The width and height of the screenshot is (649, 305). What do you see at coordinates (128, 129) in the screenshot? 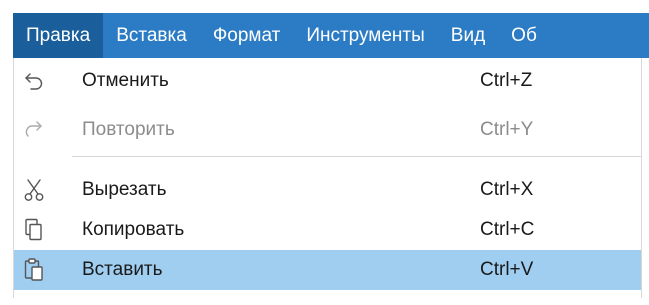
I see `redo-label: Повторить` at bounding box center [128, 129].